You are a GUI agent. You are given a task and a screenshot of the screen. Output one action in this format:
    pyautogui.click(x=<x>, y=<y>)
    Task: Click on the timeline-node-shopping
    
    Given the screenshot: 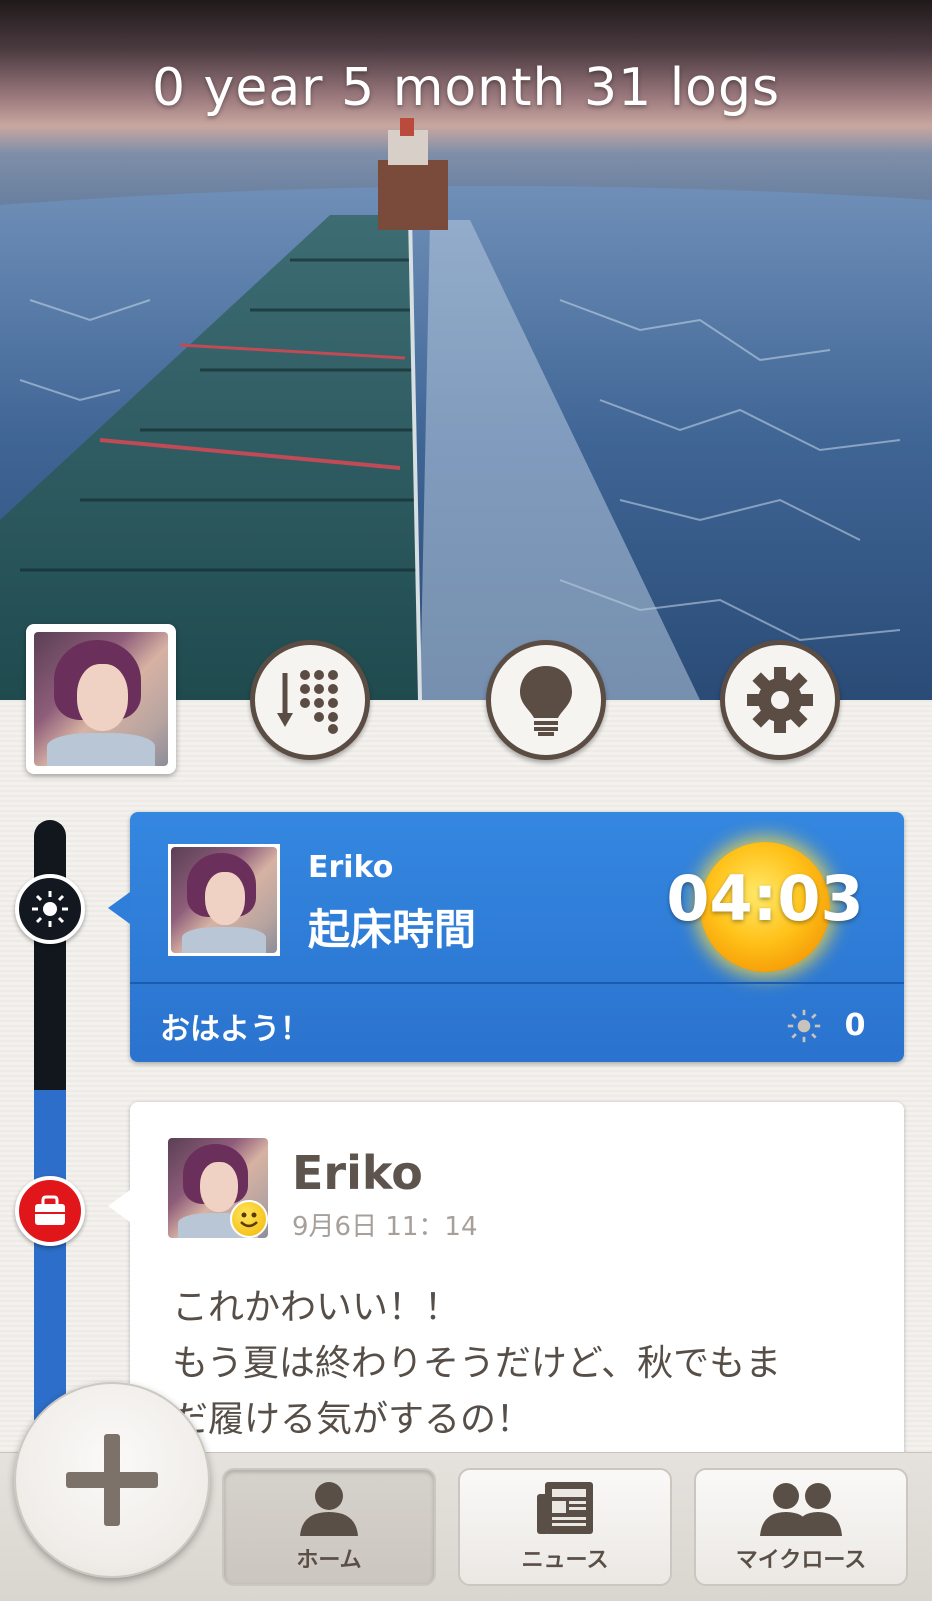 What is the action you would take?
    pyautogui.click(x=50, y=1211)
    